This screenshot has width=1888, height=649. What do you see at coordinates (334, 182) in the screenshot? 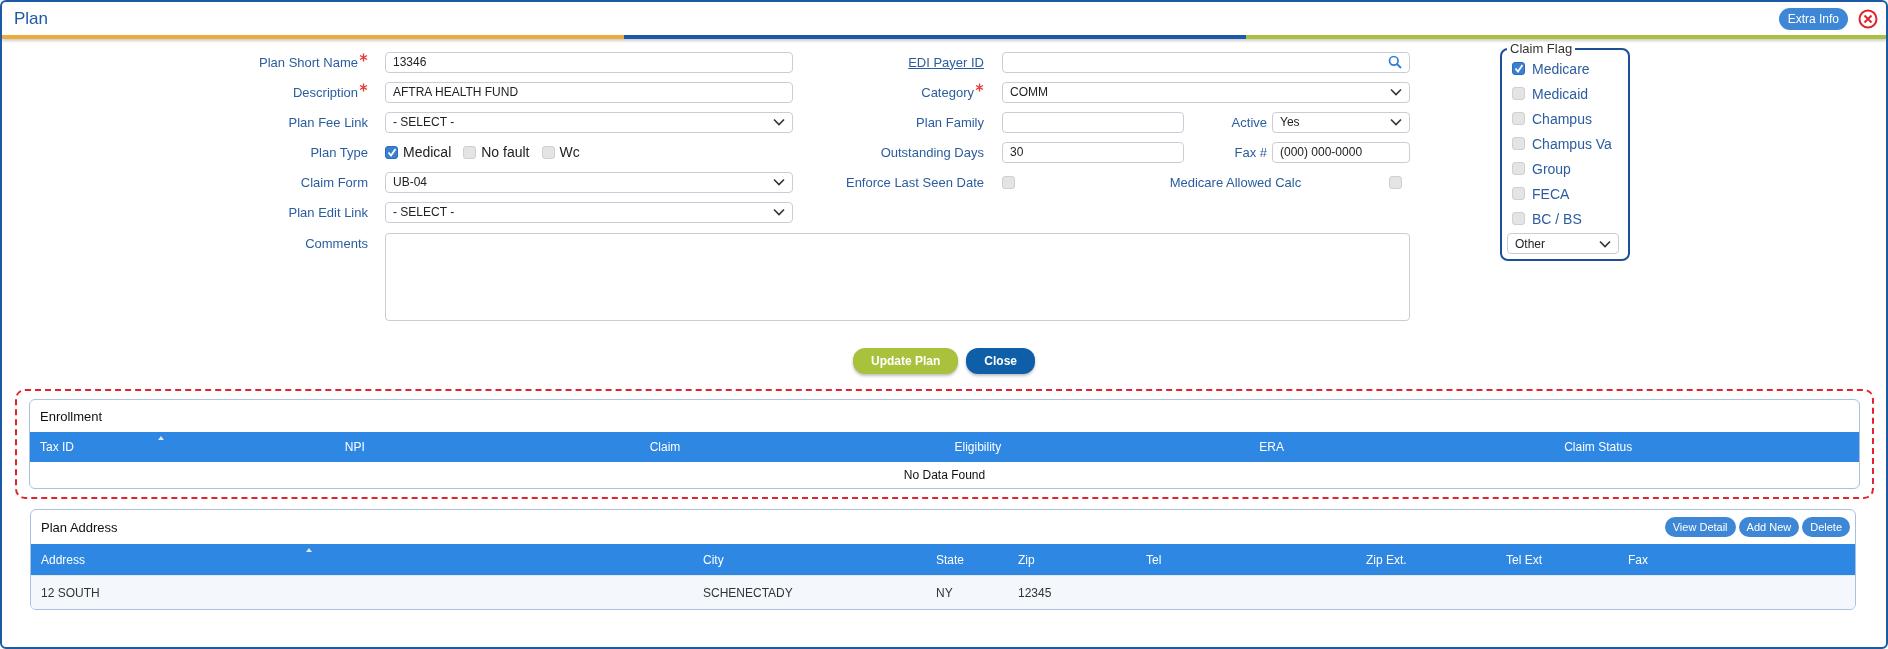
I see `field-label: Claim Form` at bounding box center [334, 182].